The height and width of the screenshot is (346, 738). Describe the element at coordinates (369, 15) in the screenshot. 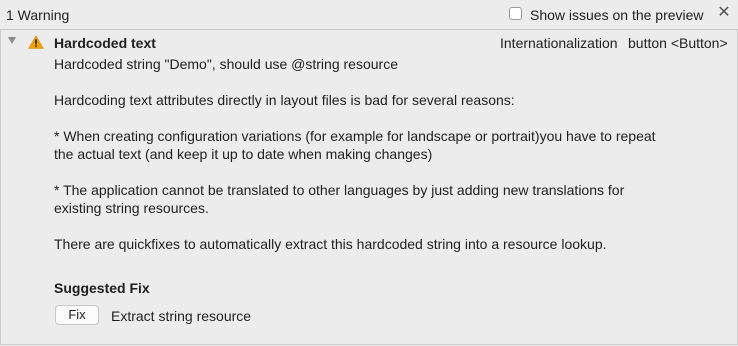

I see `issues-header: 1 Warning Show issues on the preview ✕` at that location.